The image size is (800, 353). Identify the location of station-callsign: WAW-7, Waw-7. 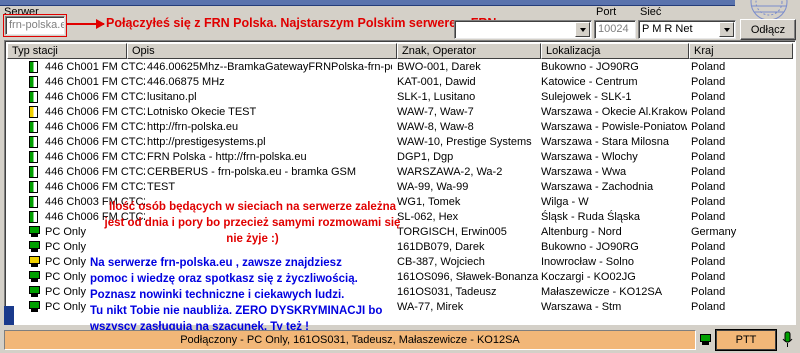
(435, 112).